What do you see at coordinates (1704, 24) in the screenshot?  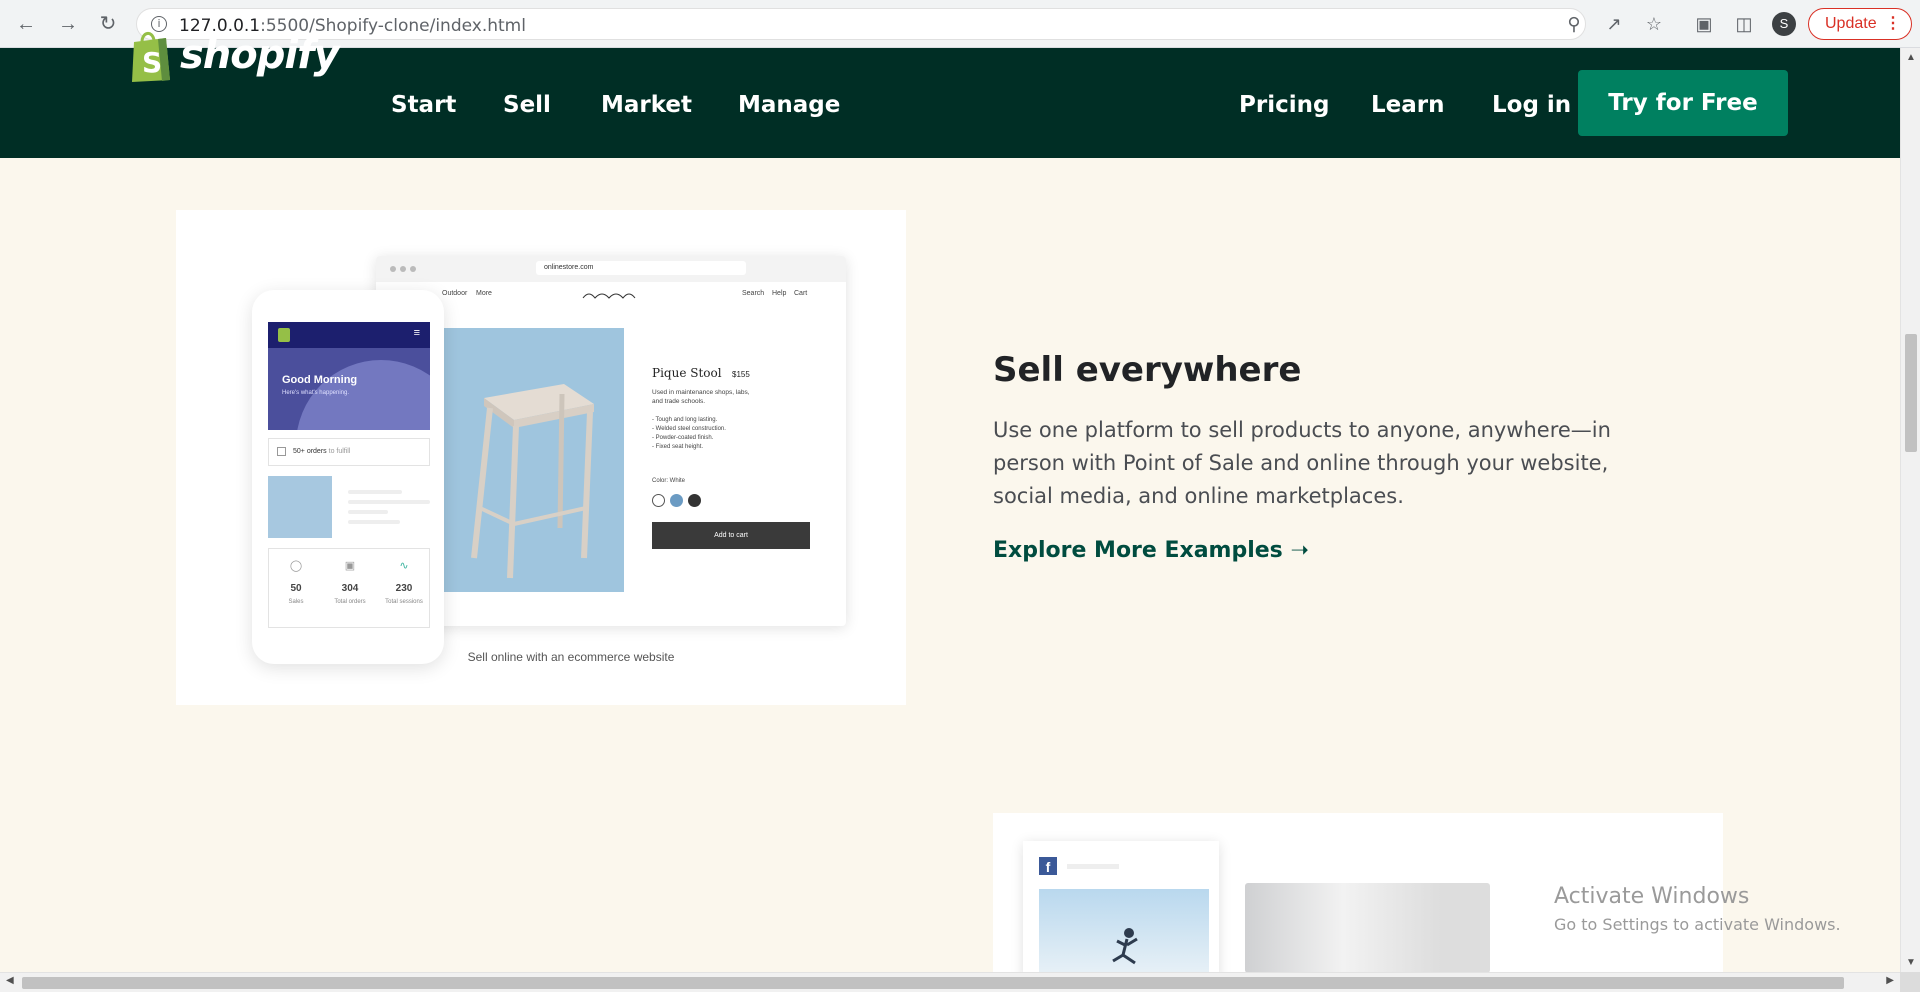 I see `extensions-icon: ▣` at bounding box center [1704, 24].